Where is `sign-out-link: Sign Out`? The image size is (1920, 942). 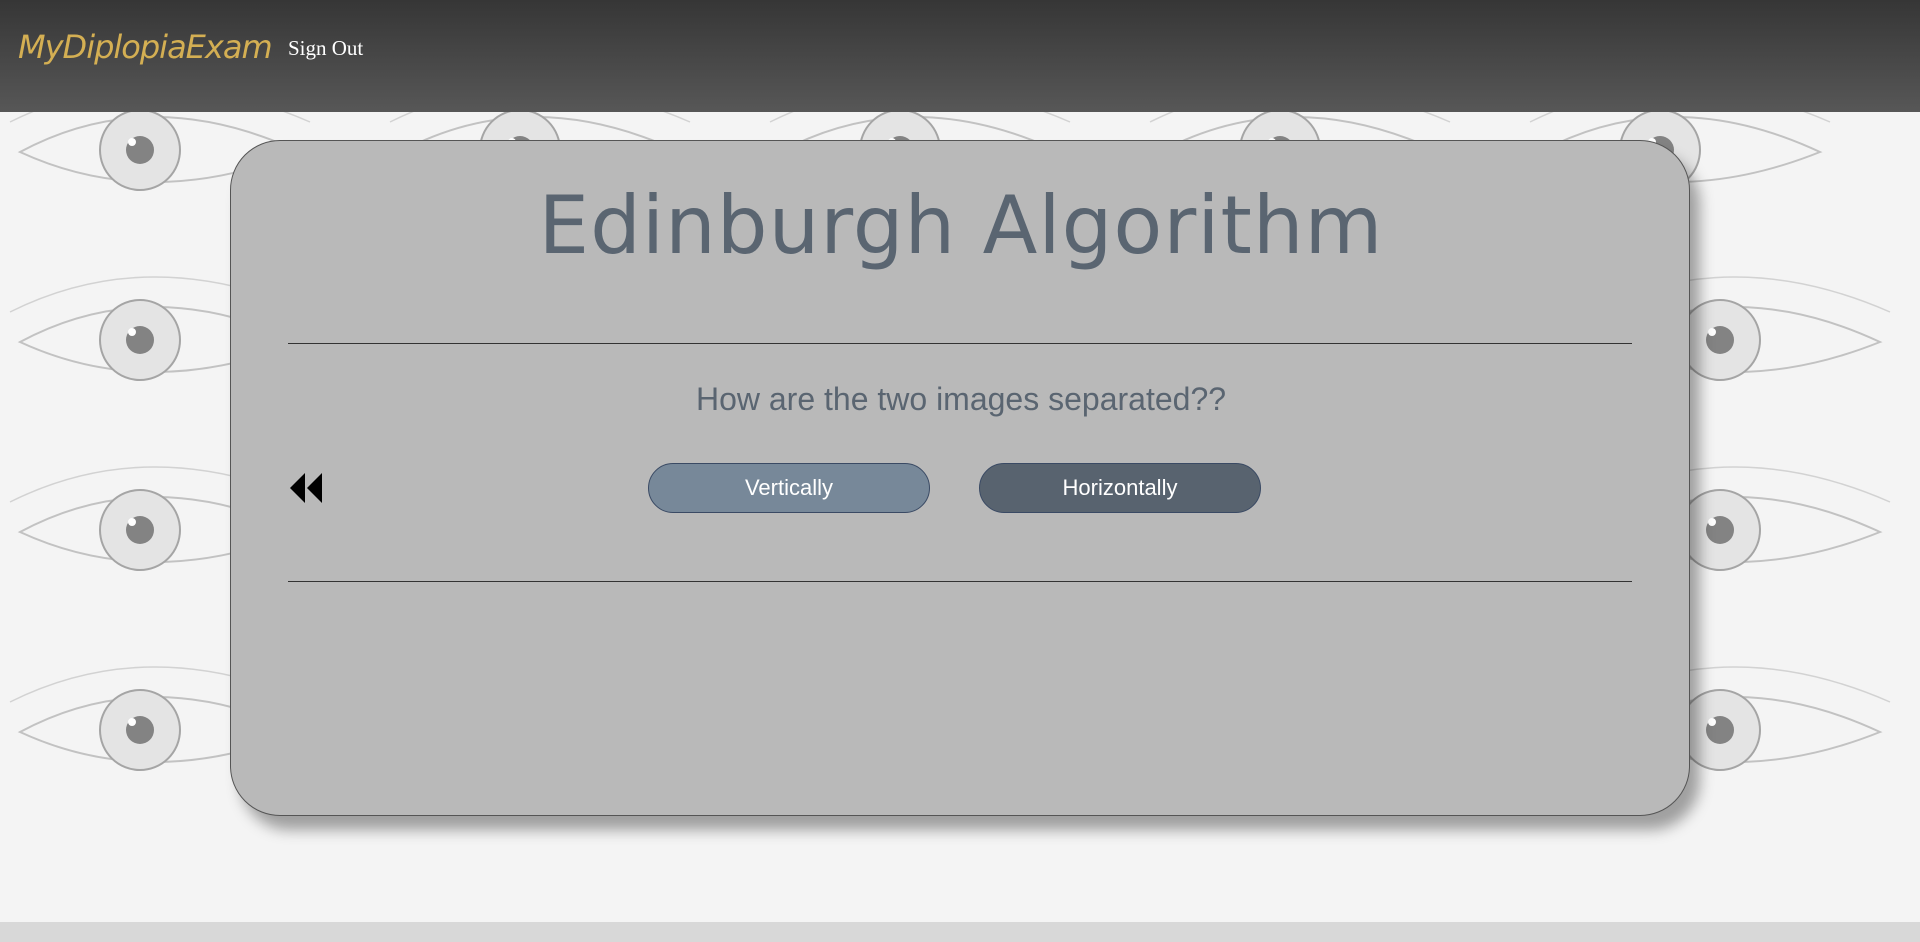
sign-out-link: Sign Out is located at coordinates (325, 48).